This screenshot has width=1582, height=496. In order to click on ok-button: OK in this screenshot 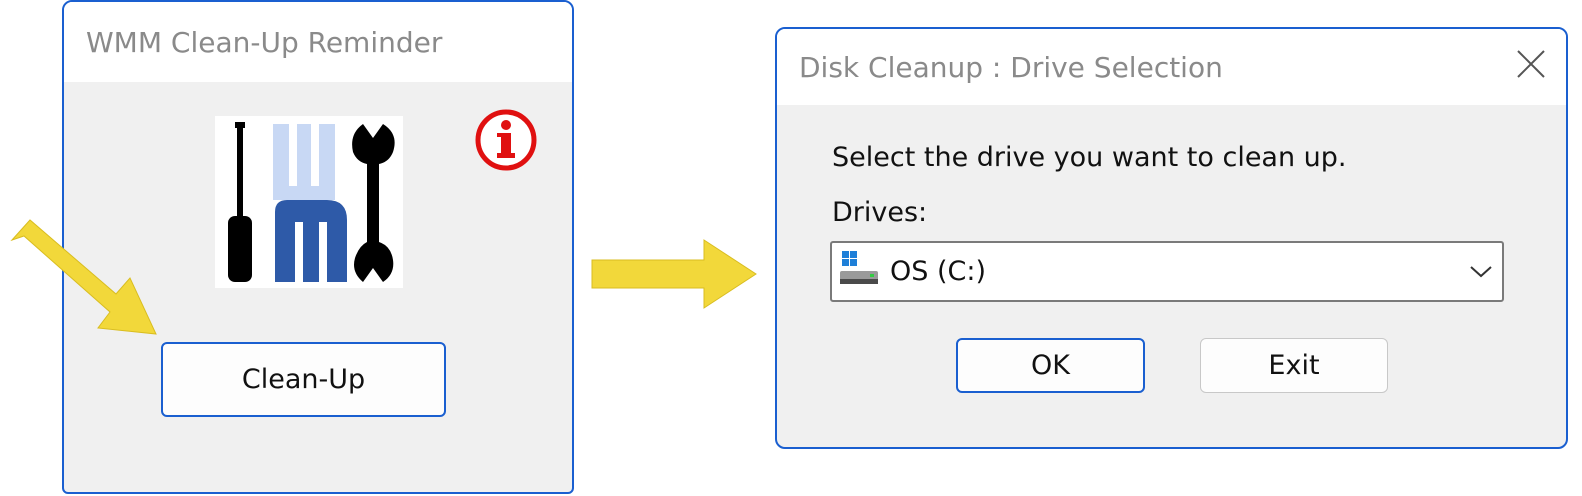, I will do `click(1050, 365)`.